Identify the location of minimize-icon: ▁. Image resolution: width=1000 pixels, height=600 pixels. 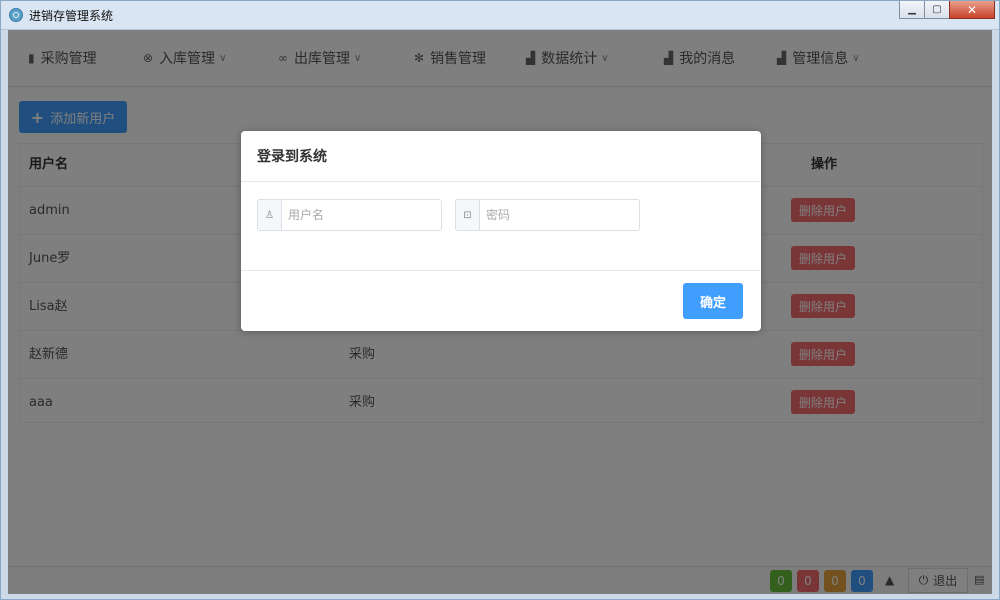
(912, 9).